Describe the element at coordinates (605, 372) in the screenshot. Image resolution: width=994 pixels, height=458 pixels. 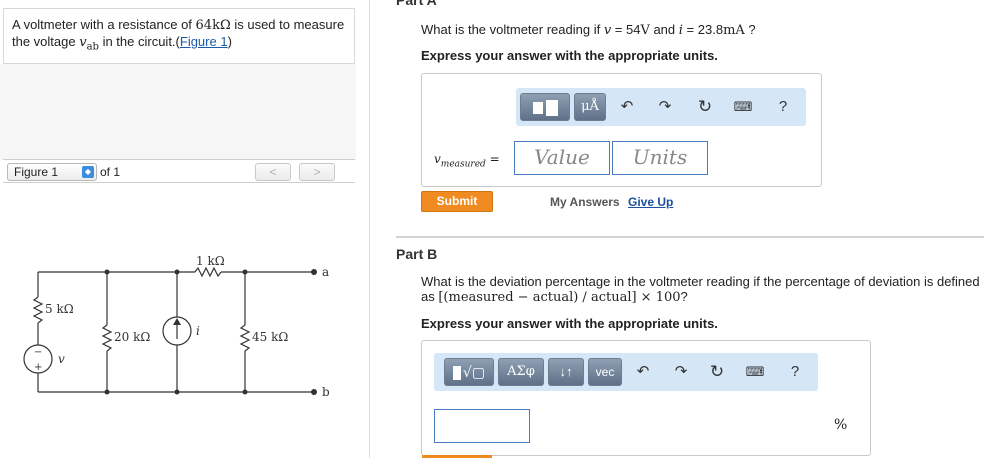
I see `vec-button: vec` at that location.